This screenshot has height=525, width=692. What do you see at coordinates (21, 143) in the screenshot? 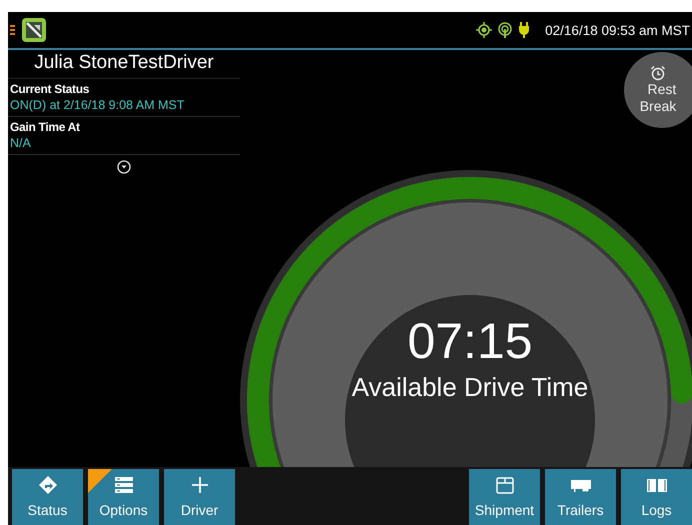
I see `info-value: N/A` at bounding box center [21, 143].